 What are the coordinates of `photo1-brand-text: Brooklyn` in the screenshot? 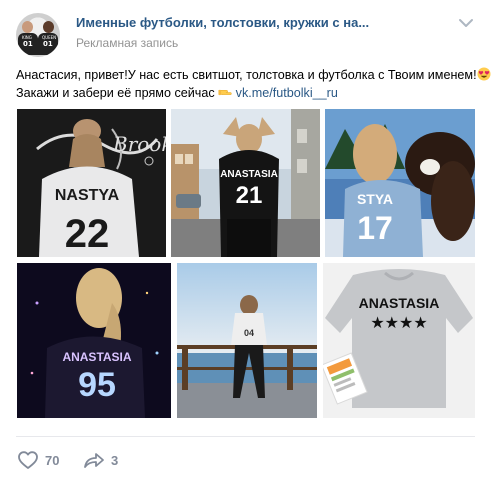 It's located at (139, 144).